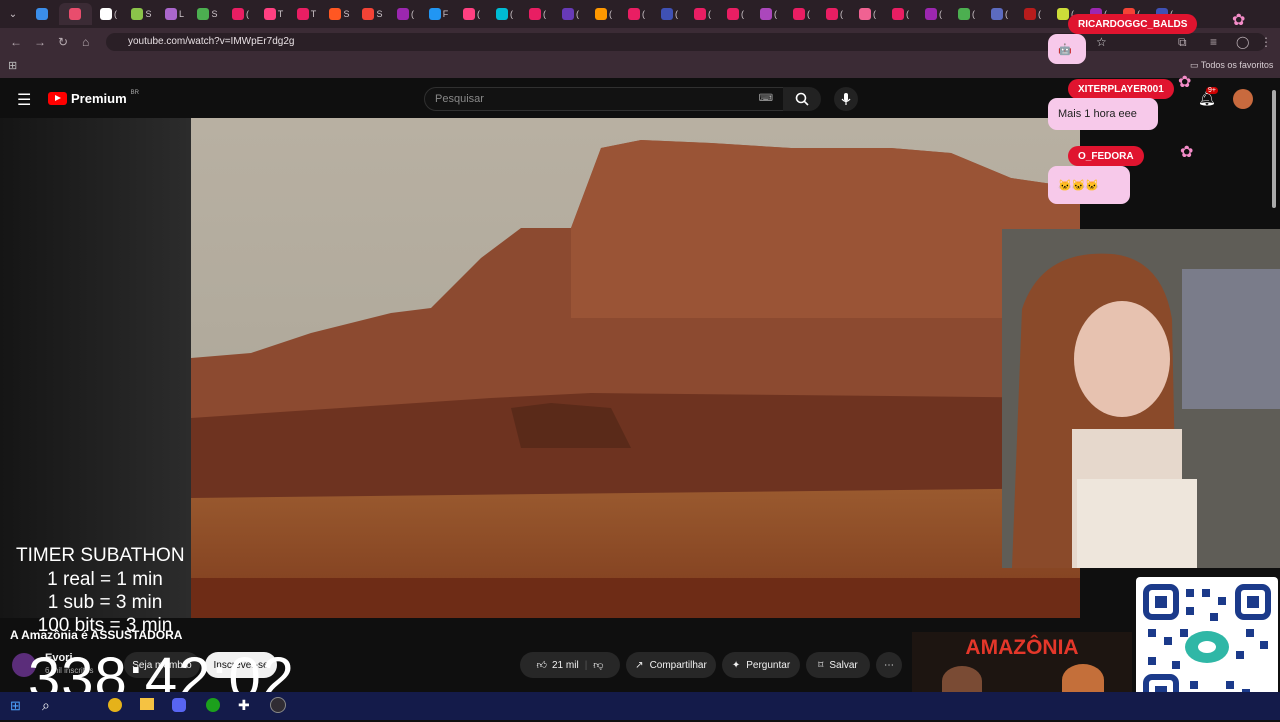 This screenshot has width=1280, height=722. What do you see at coordinates (1231, 65) in the screenshot?
I see `all-bookmarks-folder: ▭ Todos os favoritos` at bounding box center [1231, 65].